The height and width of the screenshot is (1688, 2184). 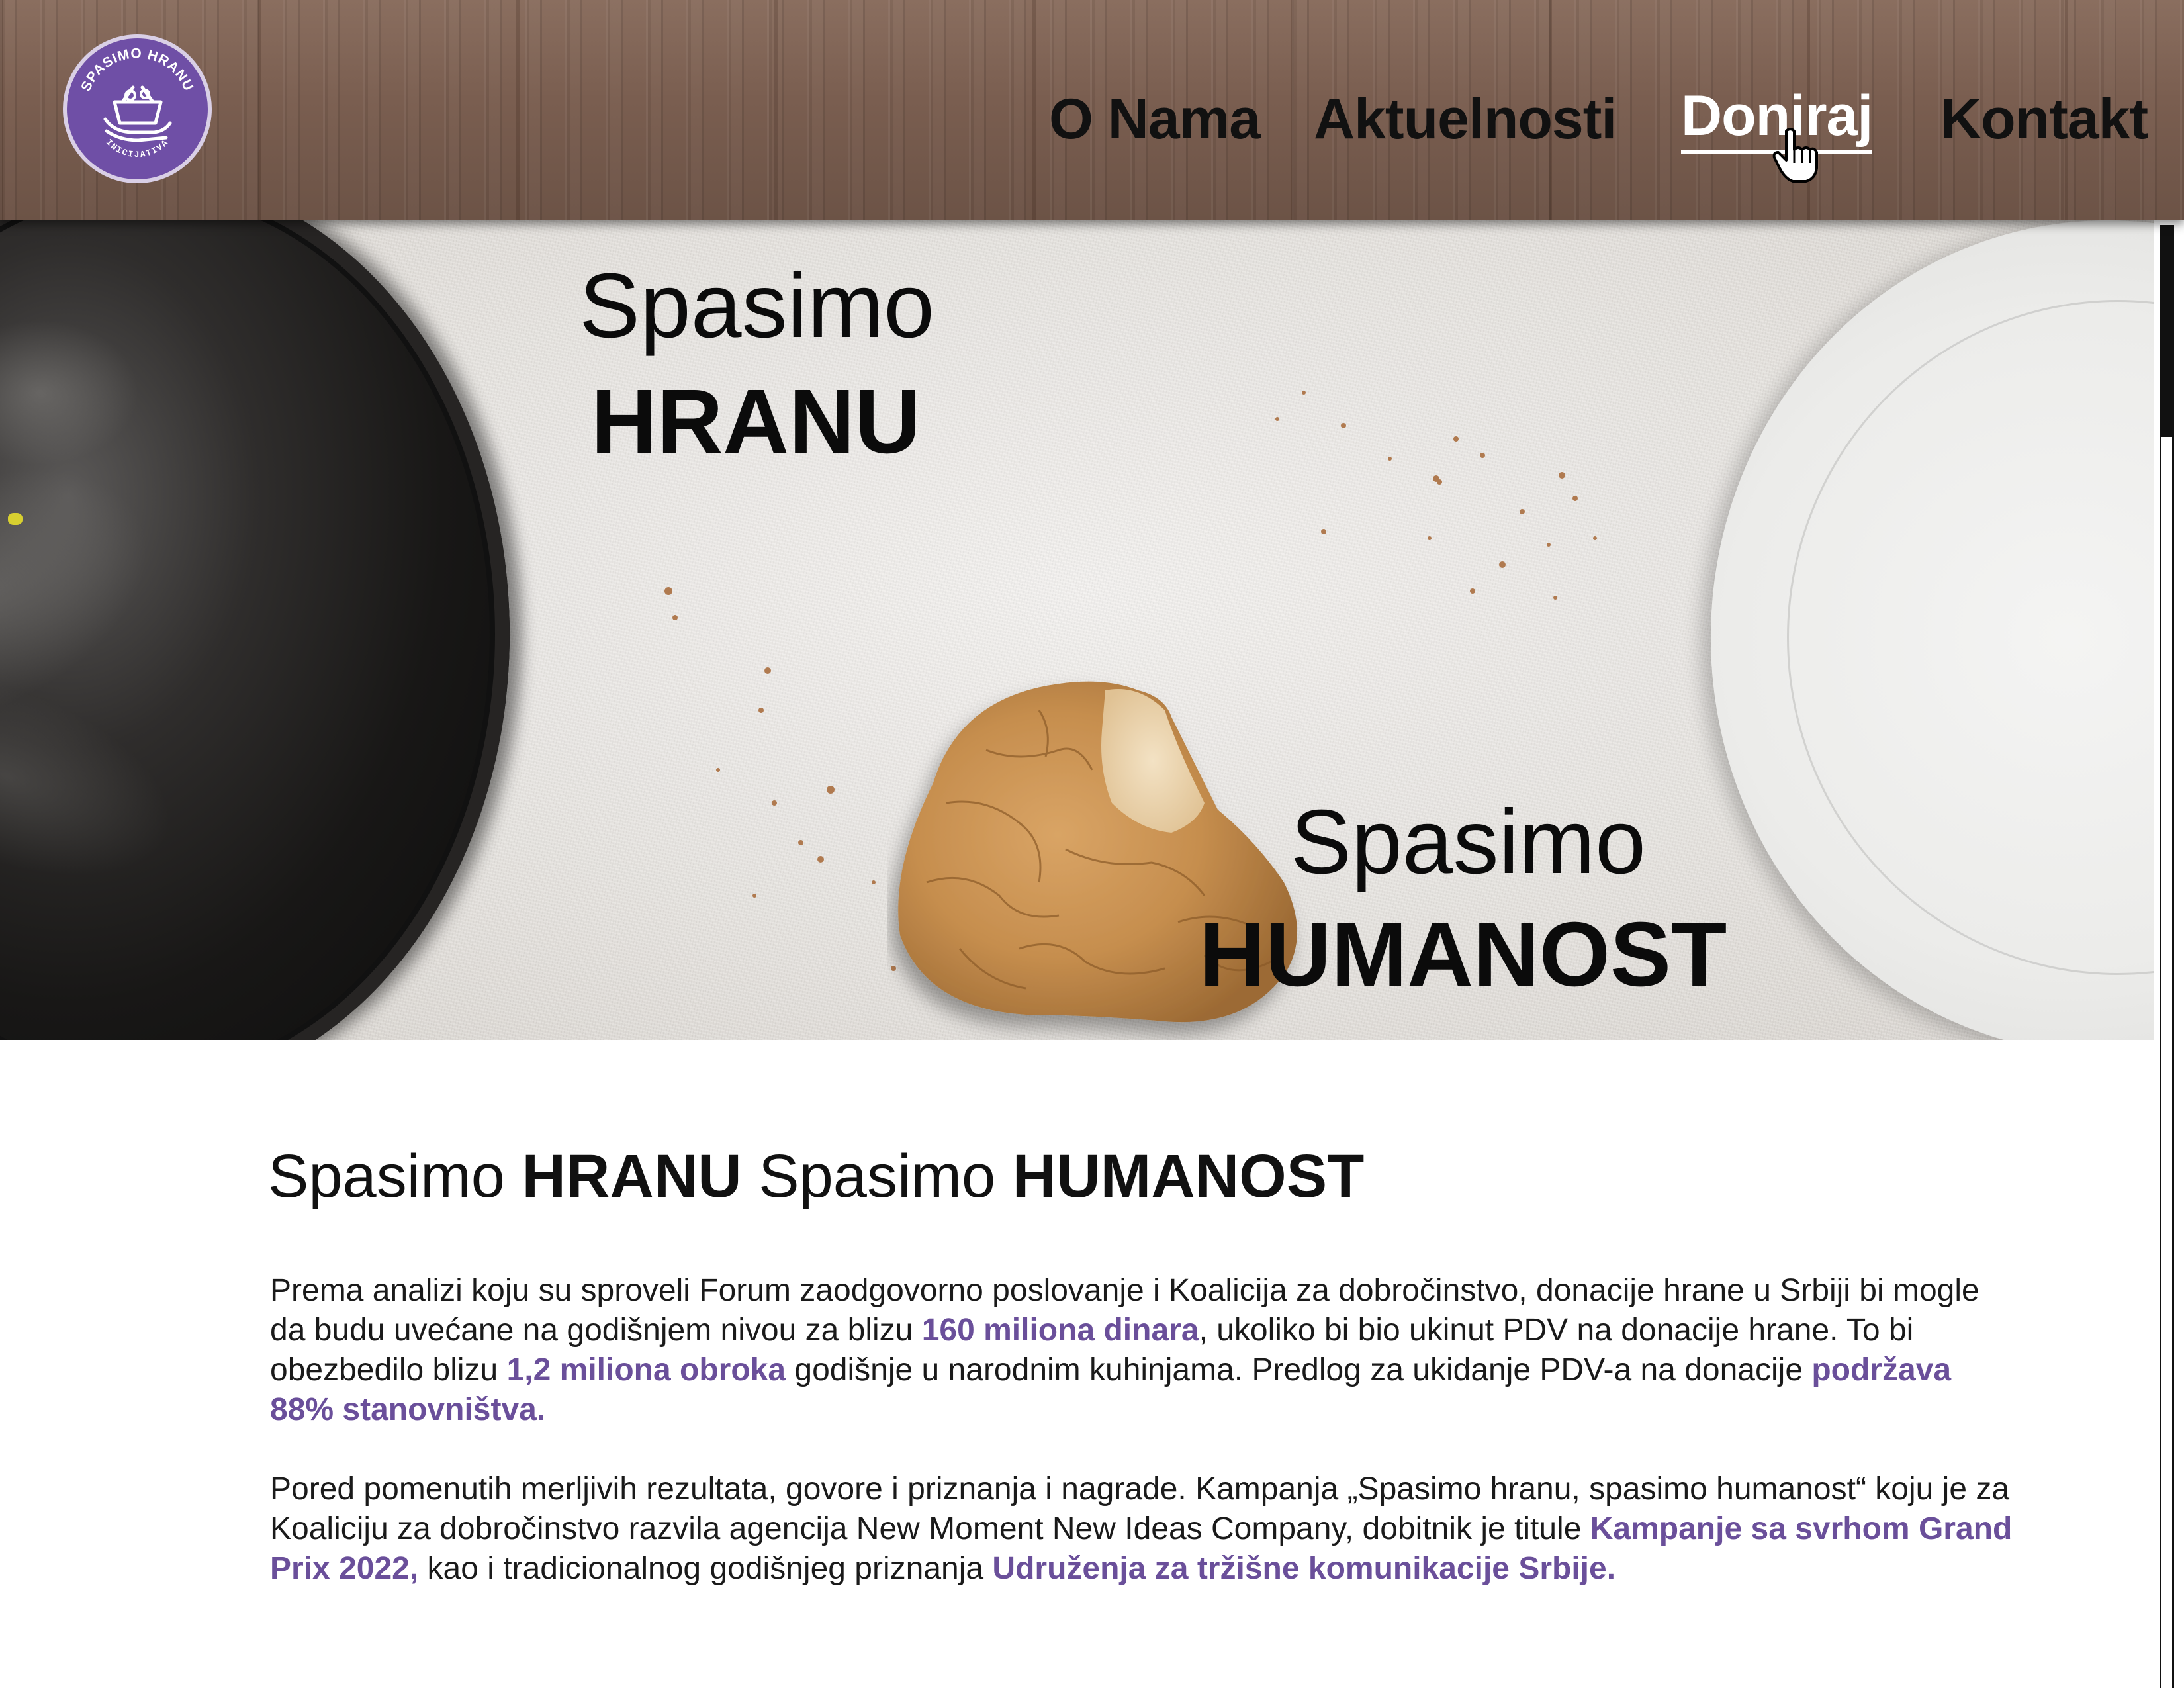 I want to click on nav-aktuelnosti: Aktuelnosti, so click(x=1465, y=119).